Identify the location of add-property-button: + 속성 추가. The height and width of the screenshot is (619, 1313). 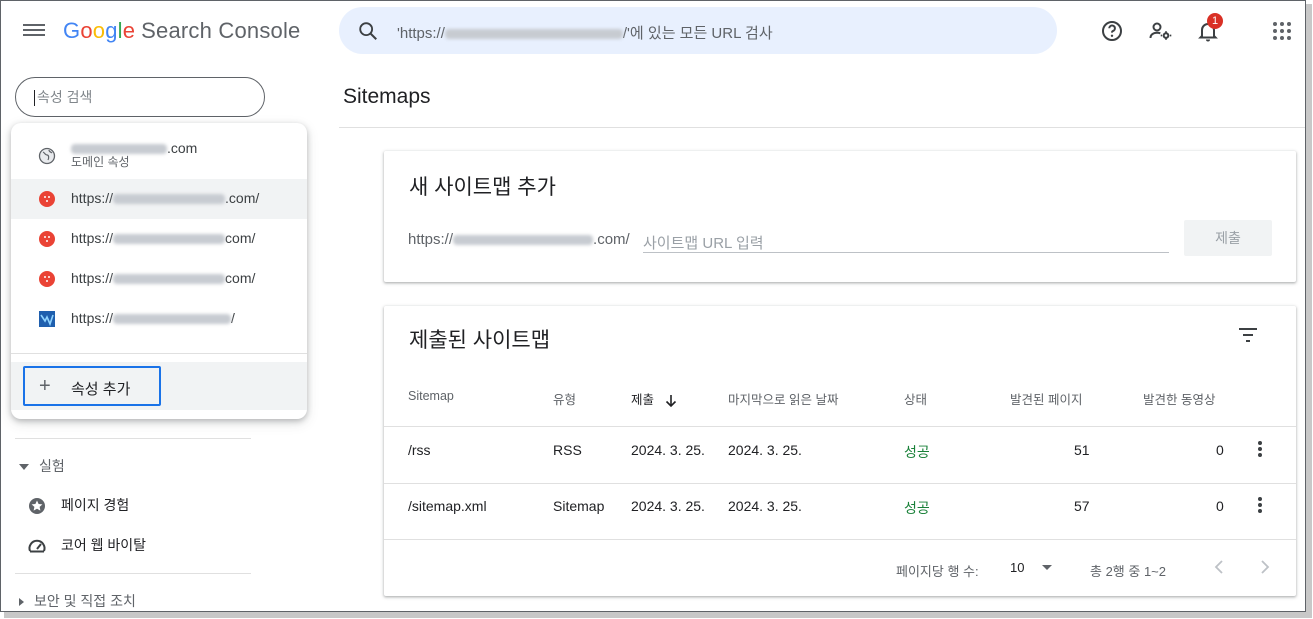
(92, 386).